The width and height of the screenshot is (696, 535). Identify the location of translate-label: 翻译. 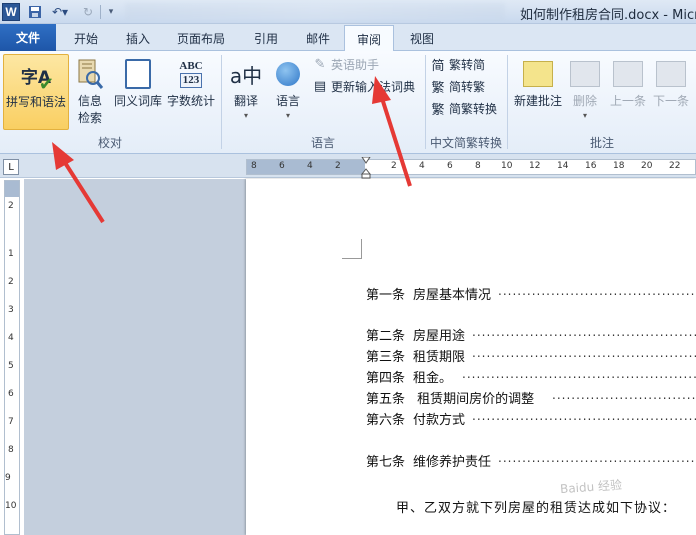
(245, 101).